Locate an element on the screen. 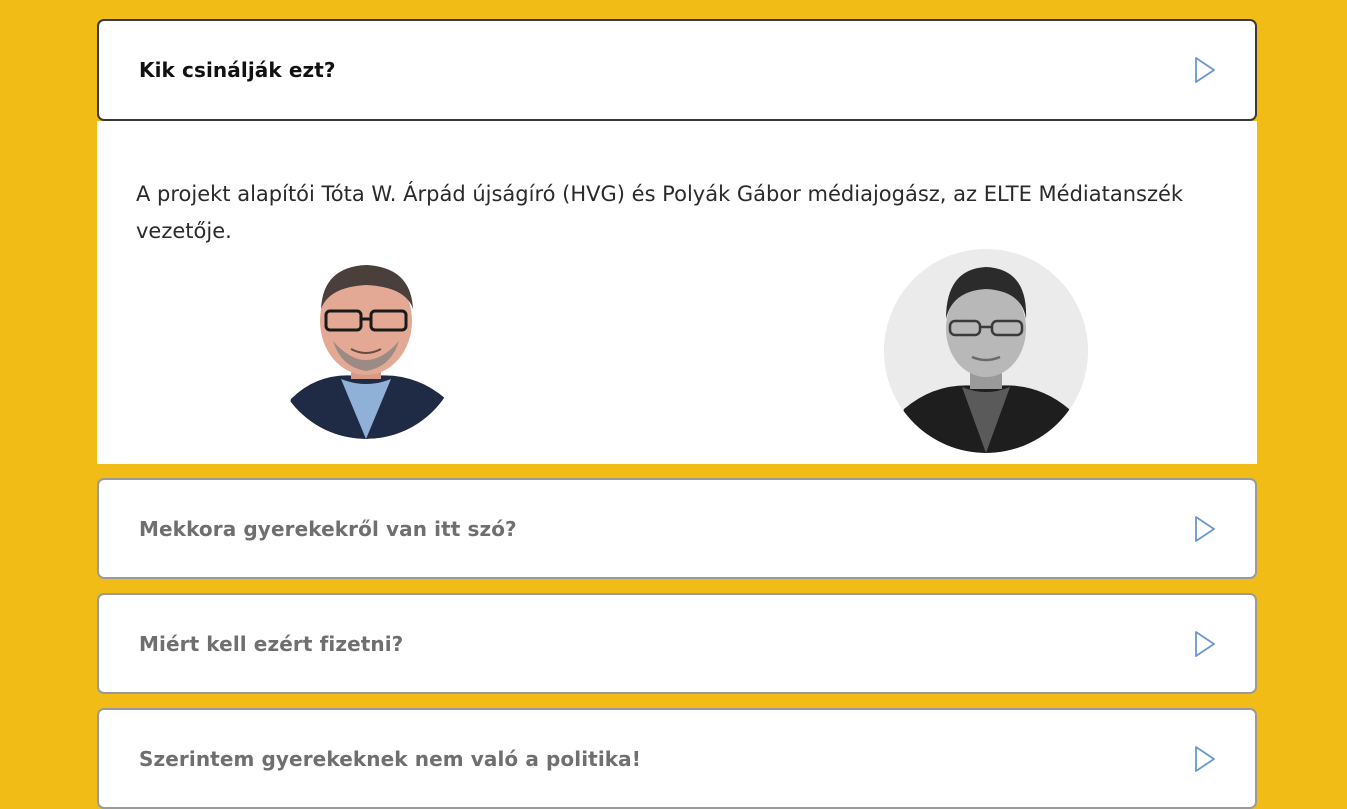  founder-portrait-right is located at coordinates (986, 351).